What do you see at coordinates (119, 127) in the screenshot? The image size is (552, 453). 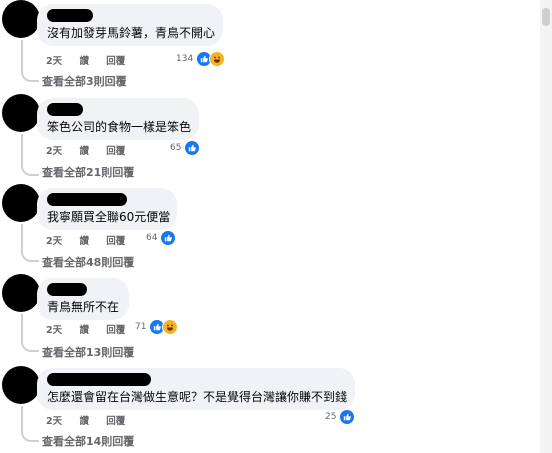 I see `comment-text: 笨色公司的食物一樣是笨色` at bounding box center [119, 127].